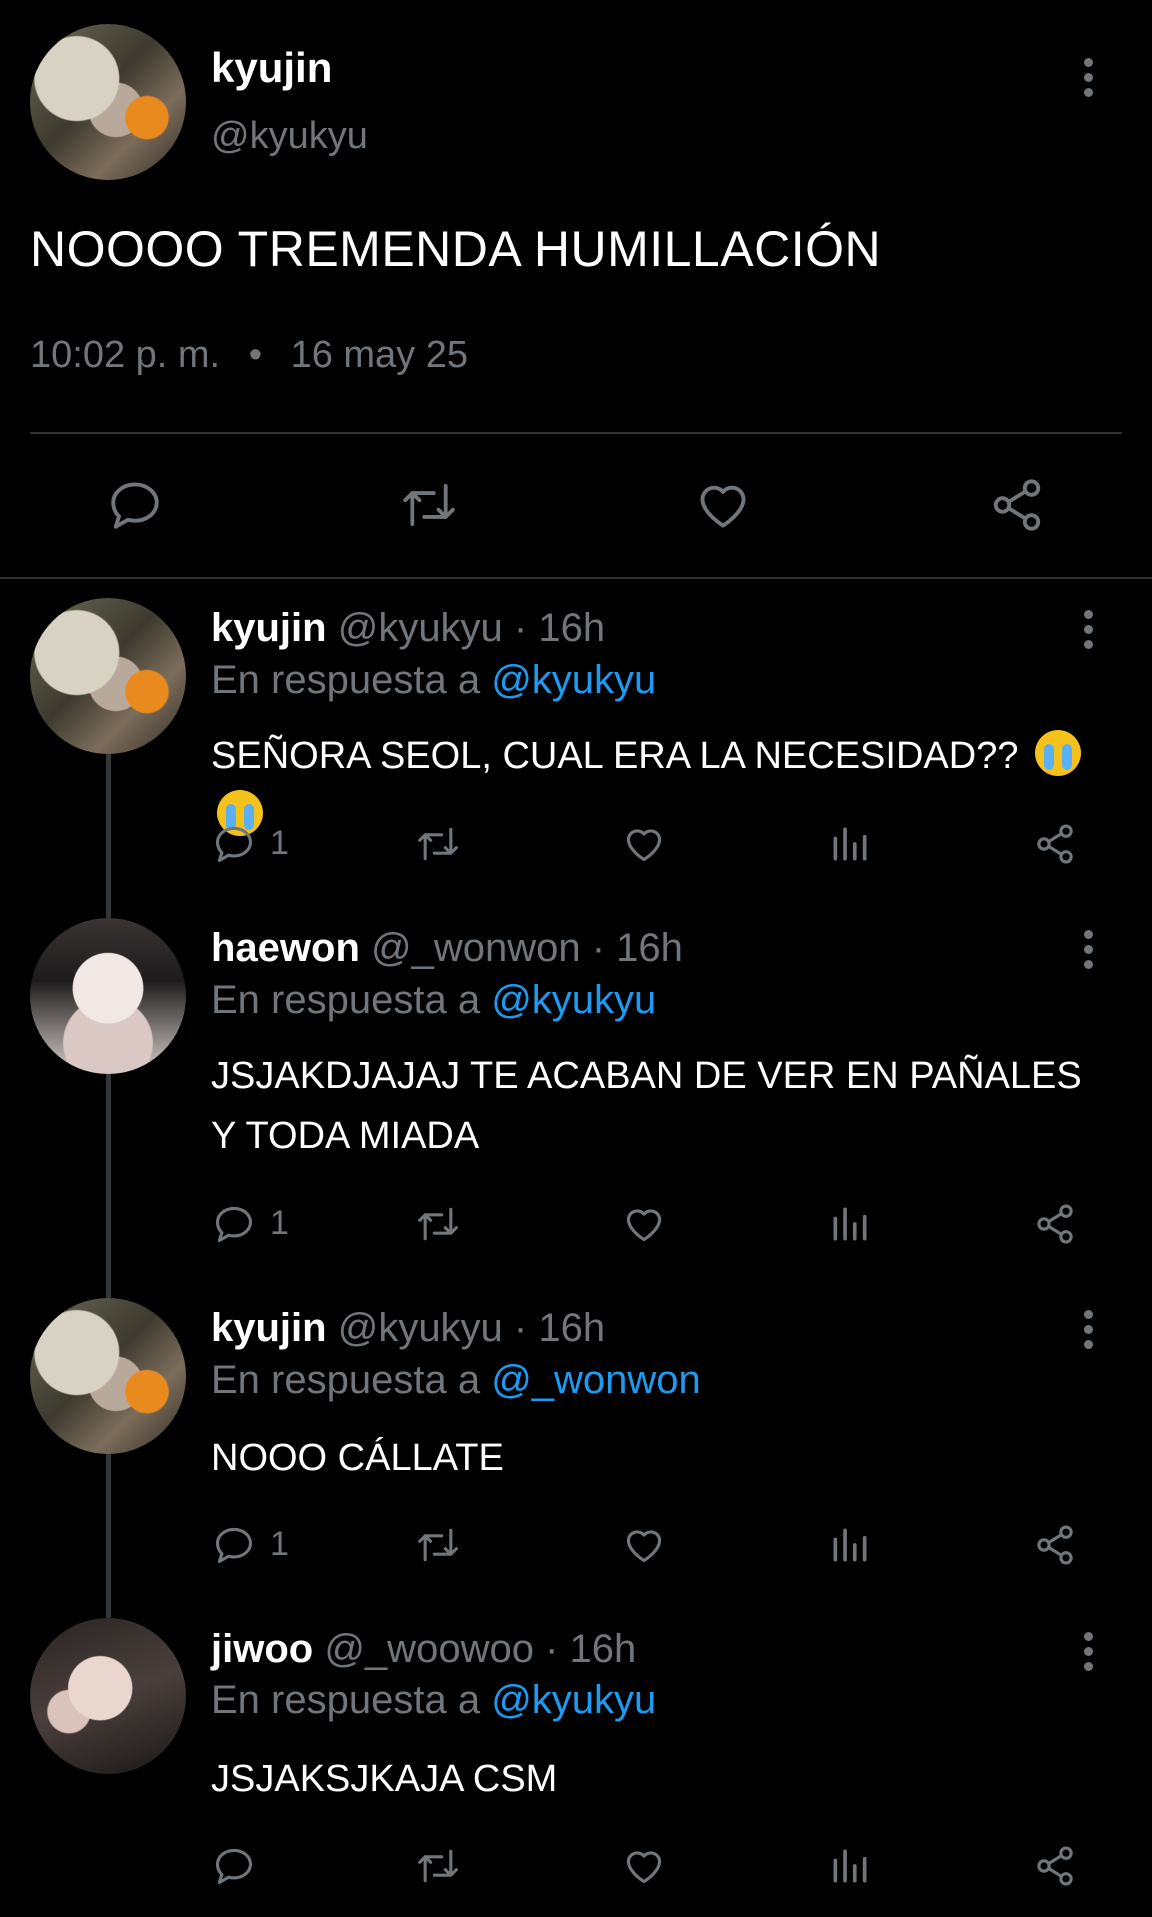  I want to click on author-handle: @kyukyu, so click(289, 136).